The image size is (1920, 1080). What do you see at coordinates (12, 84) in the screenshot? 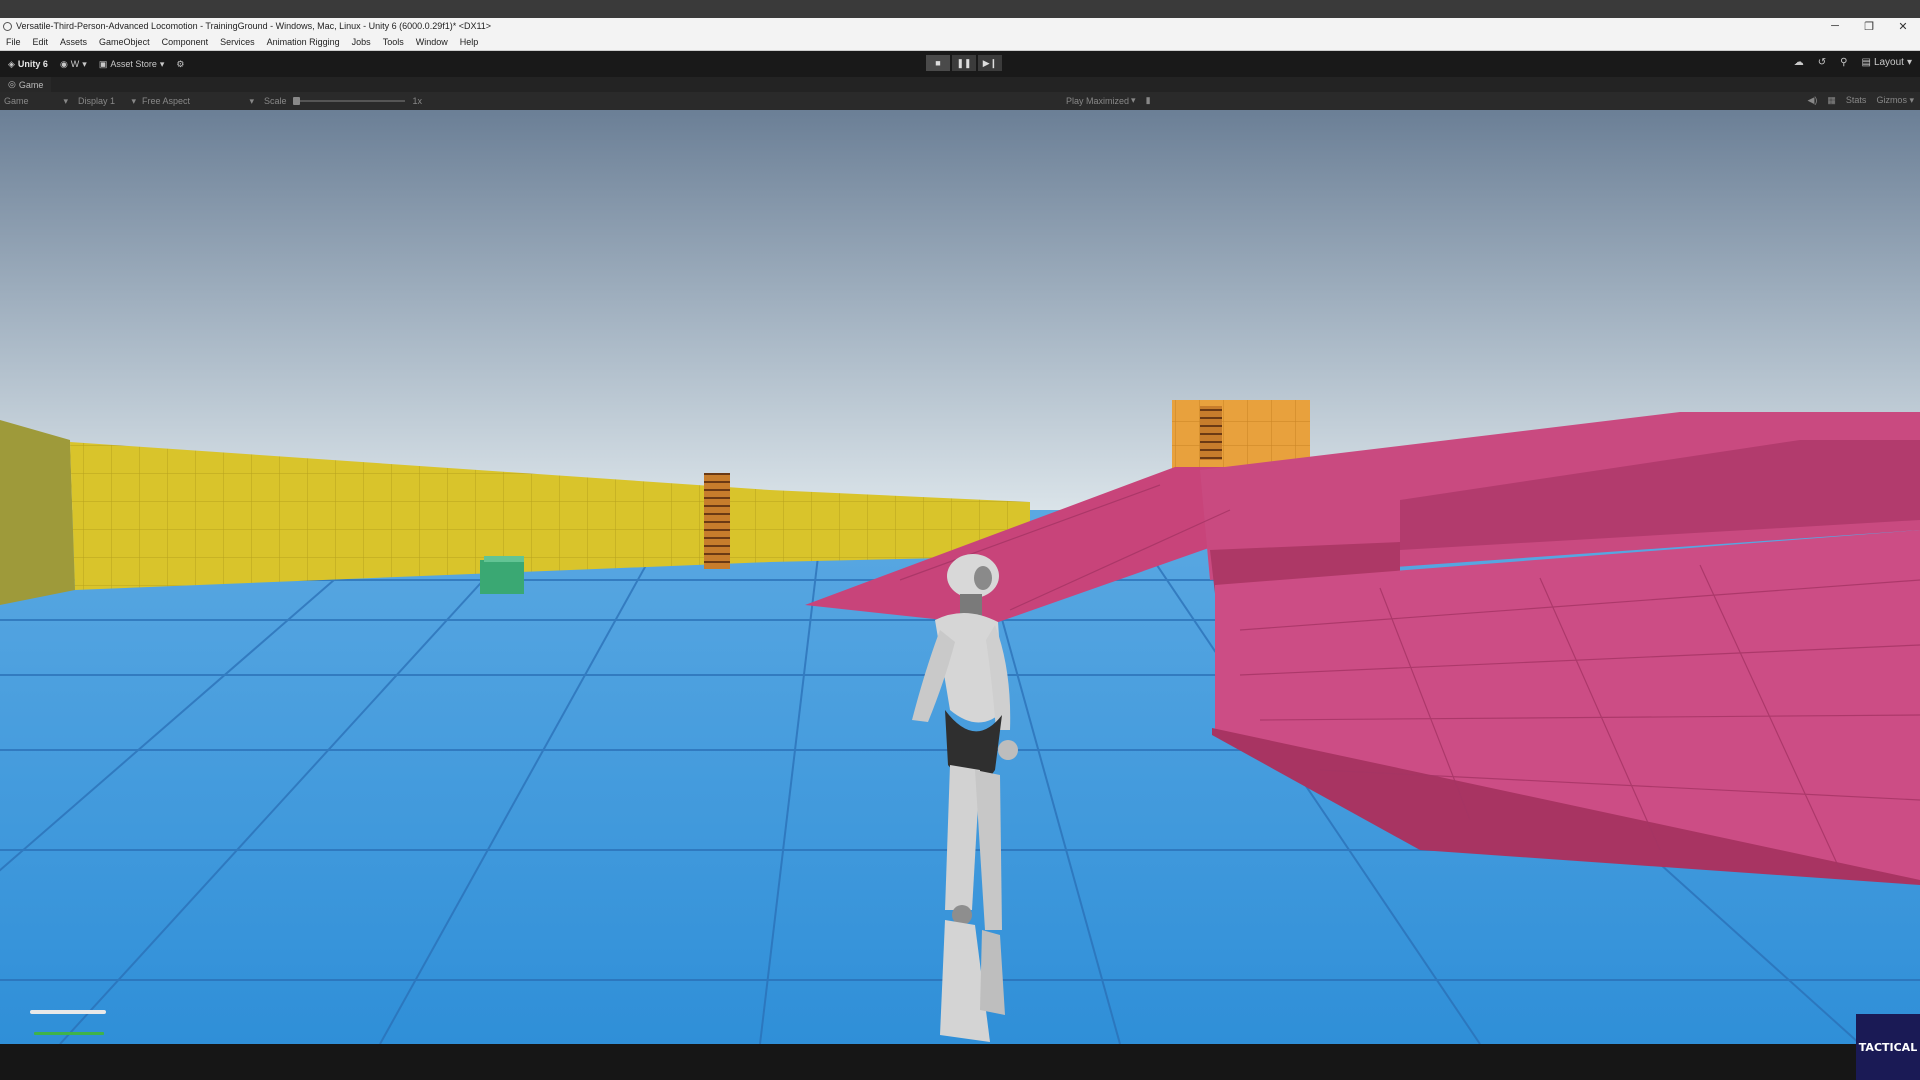
I see `gamepad-icon: ◎` at bounding box center [12, 84].